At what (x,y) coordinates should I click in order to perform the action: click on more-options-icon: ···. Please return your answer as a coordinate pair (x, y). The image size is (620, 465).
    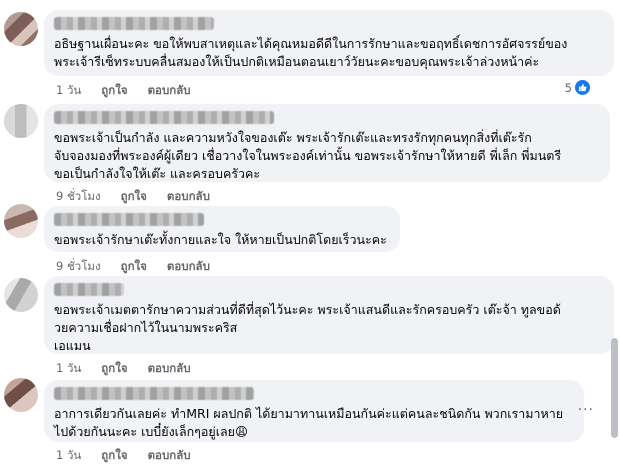
    Looking at the image, I should click on (586, 410).